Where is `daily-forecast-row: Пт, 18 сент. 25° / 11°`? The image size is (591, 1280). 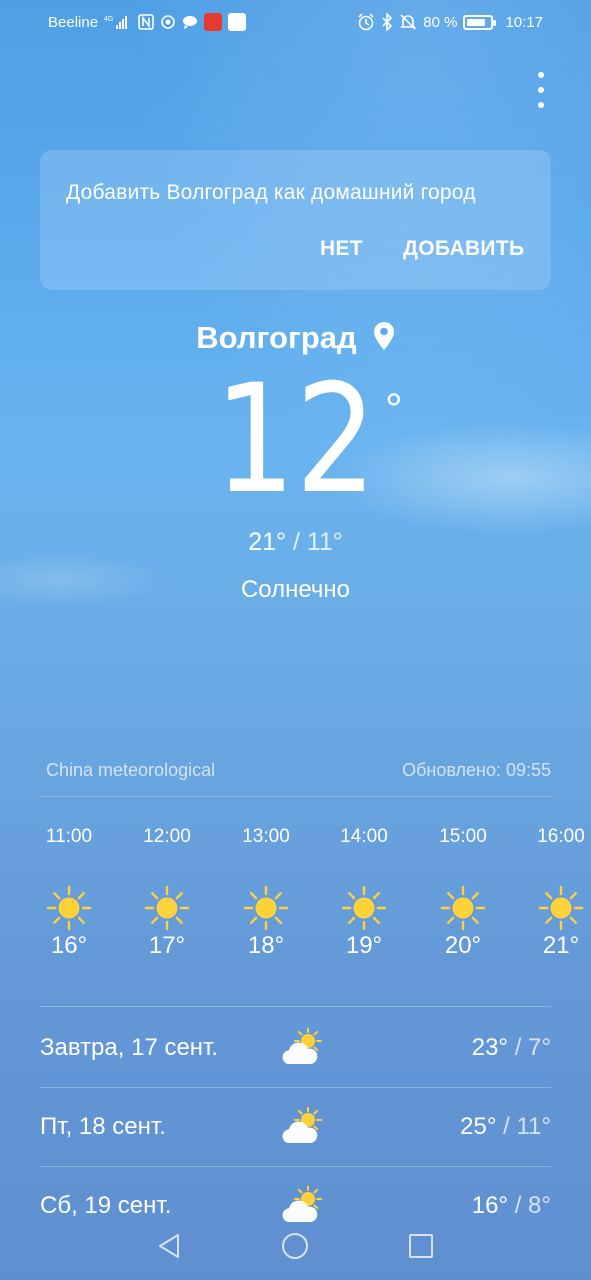 daily-forecast-row: Пт, 18 сент. 25° / 11° is located at coordinates (295, 1127).